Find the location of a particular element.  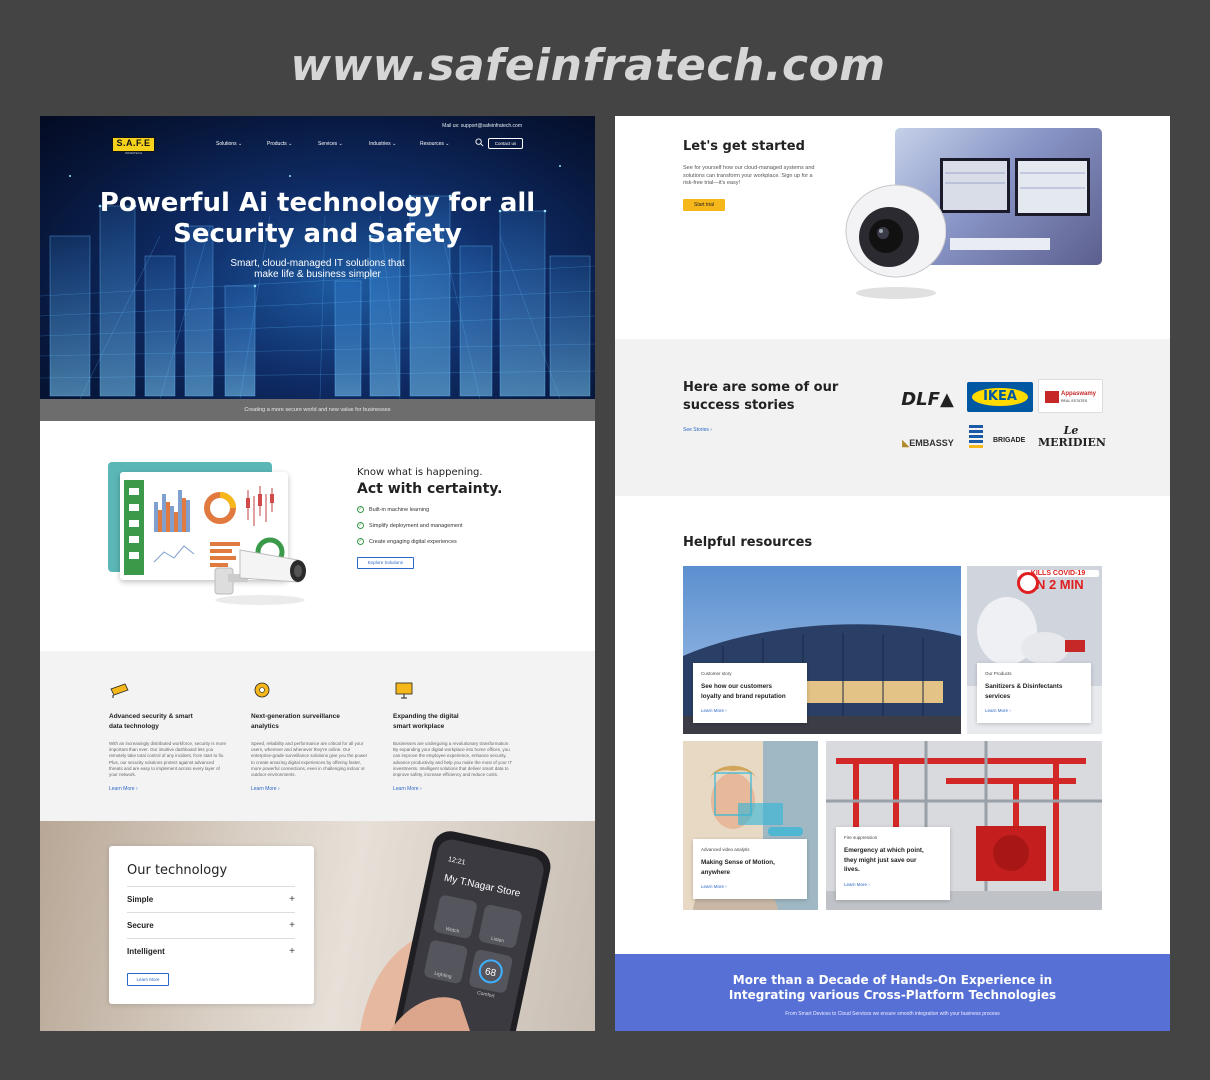

nav-item-industries: Industries ⌄ is located at coordinates (394, 144).